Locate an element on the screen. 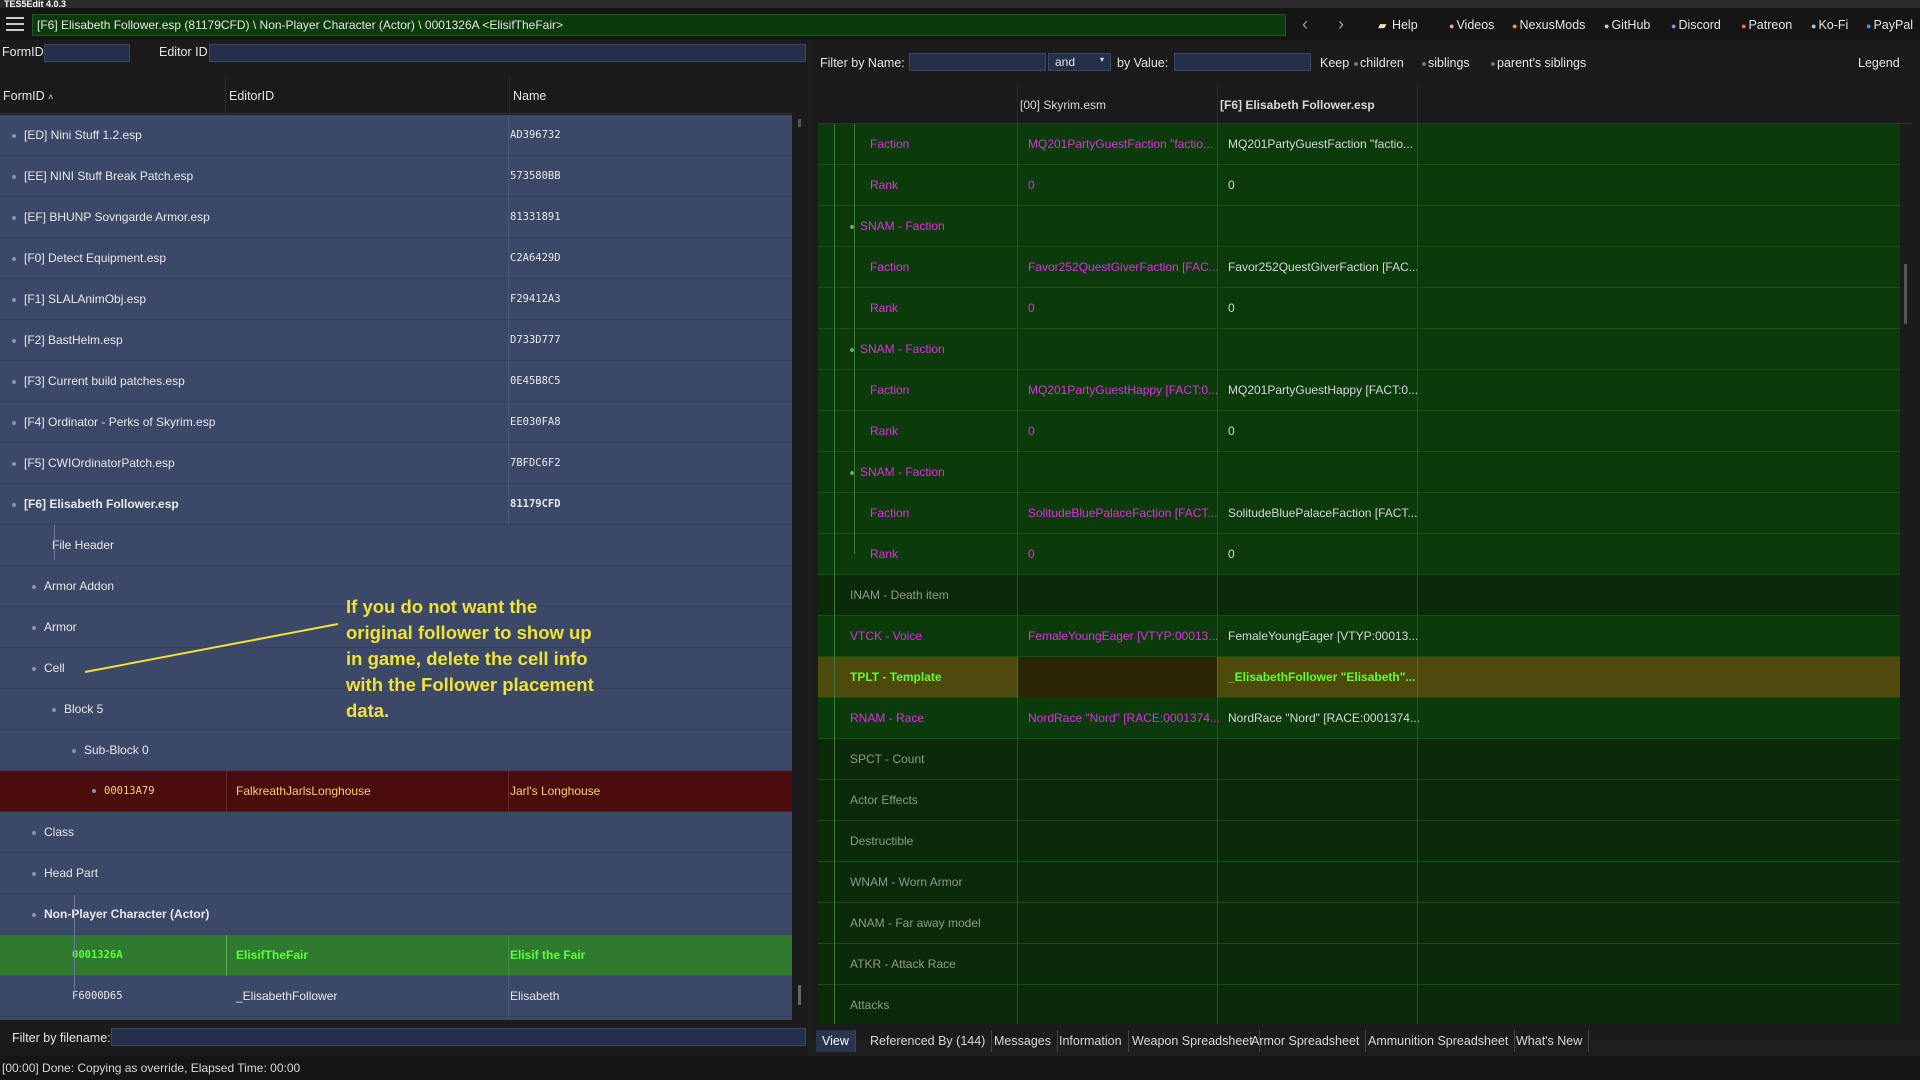  tree-row: [F2] BastHelm.esp D733D777 is located at coordinates (396, 340).